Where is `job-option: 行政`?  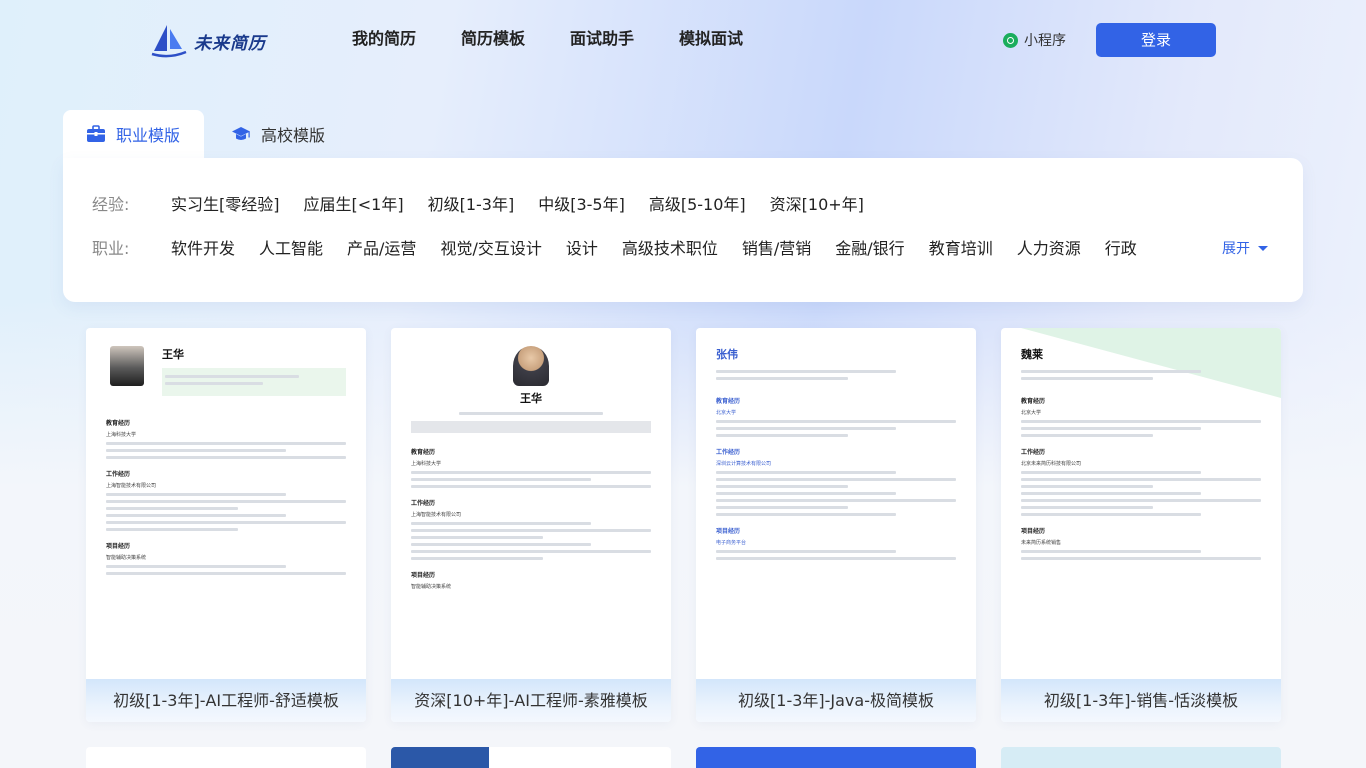
job-option: 行政 is located at coordinates (1121, 247).